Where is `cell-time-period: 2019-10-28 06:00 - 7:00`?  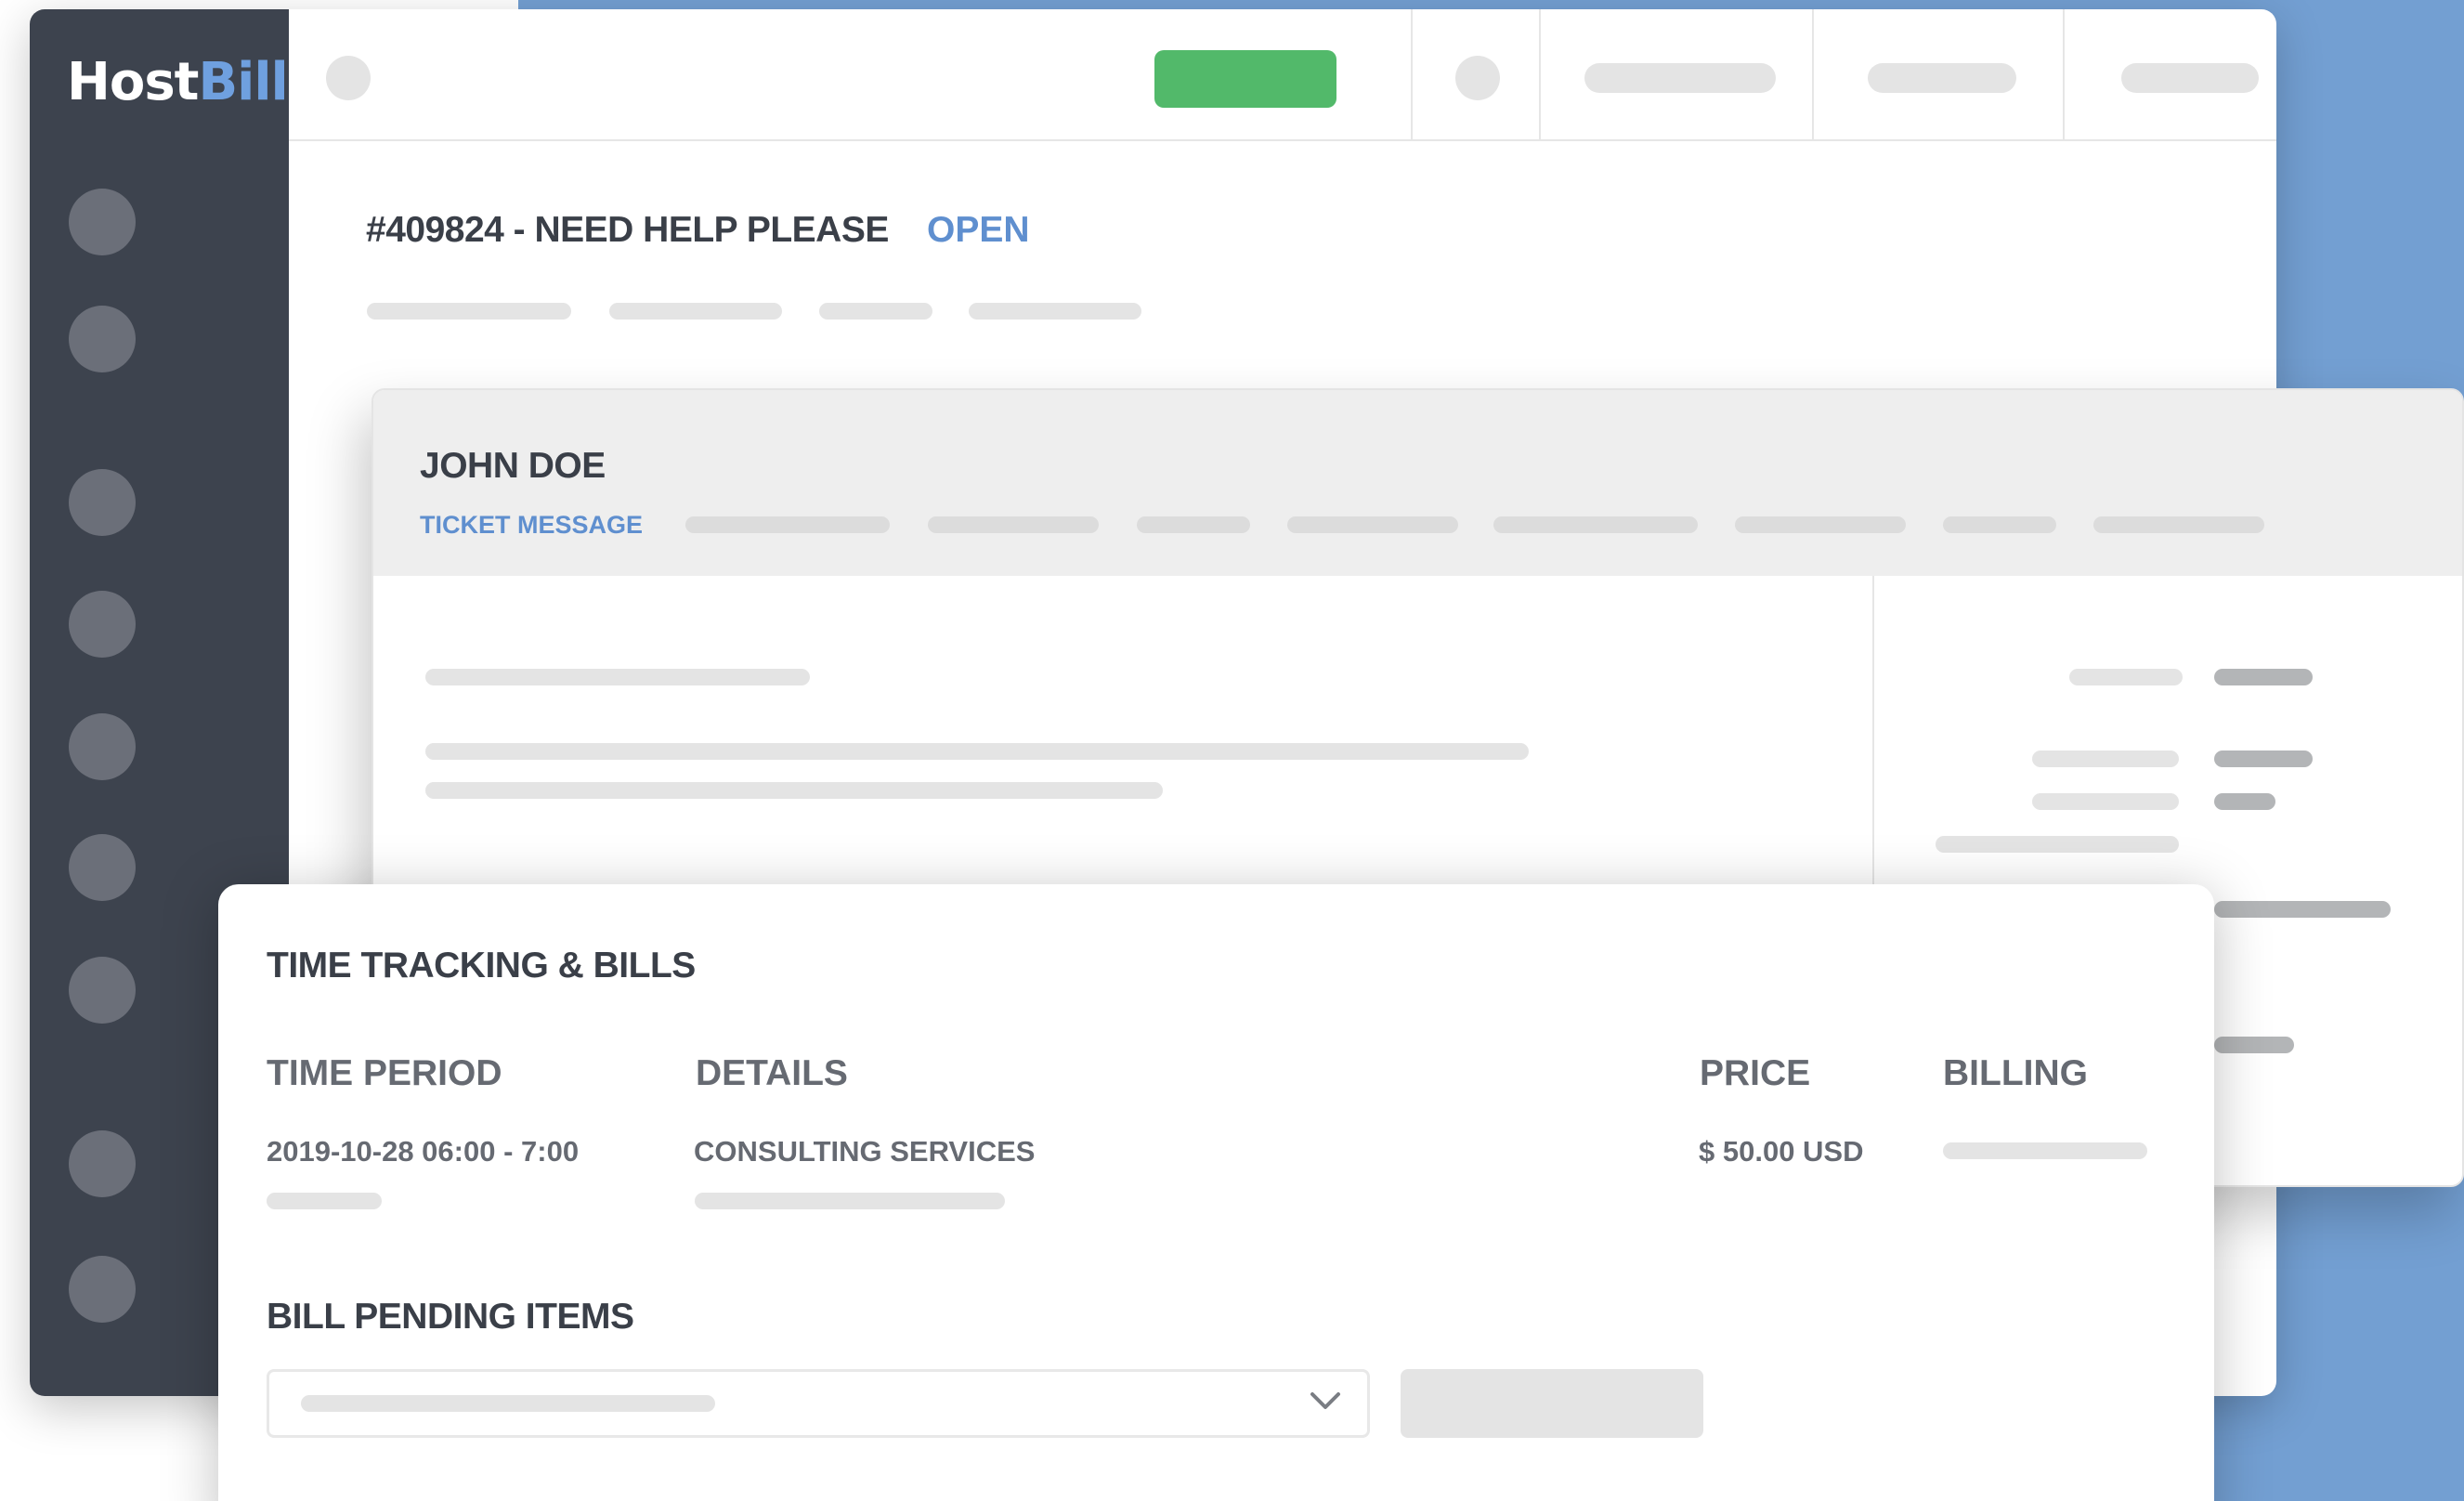
cell-time-period: 2019-10-28 06:00 - 7:00 is located at coordinates (423, 1151).